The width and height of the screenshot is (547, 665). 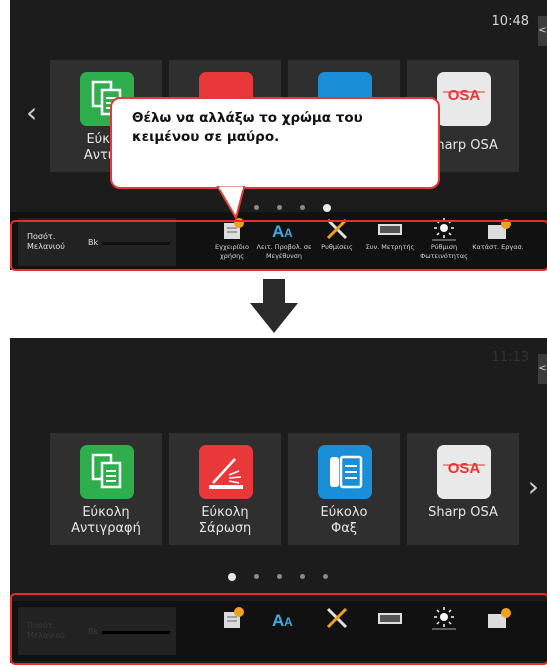 What do you see at coordinates (345, 472) in the screenshot?
I see `fax-icon` at bounding box center [345, 472].